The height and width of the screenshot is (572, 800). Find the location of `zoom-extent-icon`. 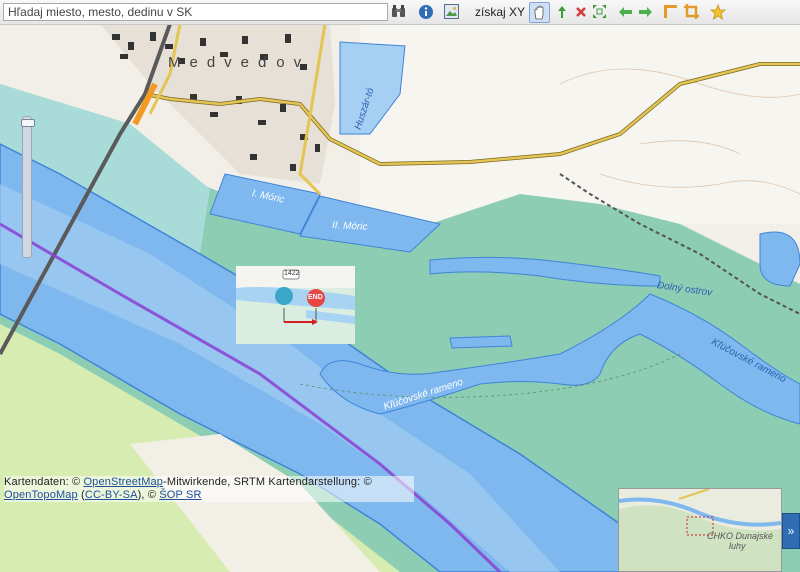

zoom-extent-icon is located at coordinates (599, 11).